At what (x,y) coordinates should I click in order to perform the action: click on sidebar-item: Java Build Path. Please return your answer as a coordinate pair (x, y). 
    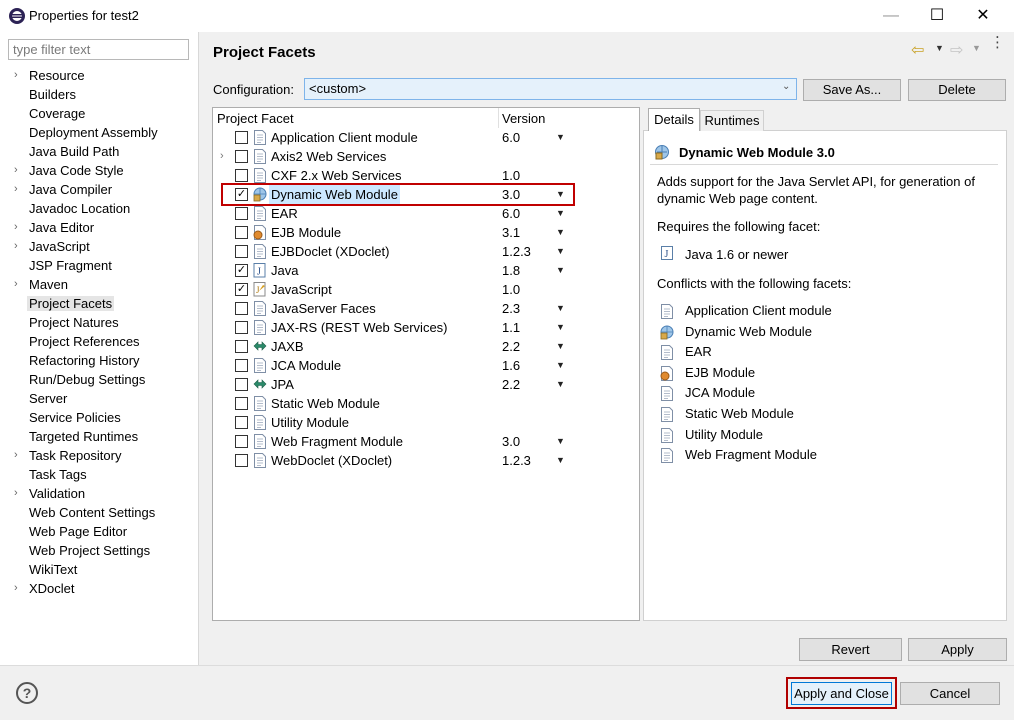
    Looking at the image, I should click on (99, 151).